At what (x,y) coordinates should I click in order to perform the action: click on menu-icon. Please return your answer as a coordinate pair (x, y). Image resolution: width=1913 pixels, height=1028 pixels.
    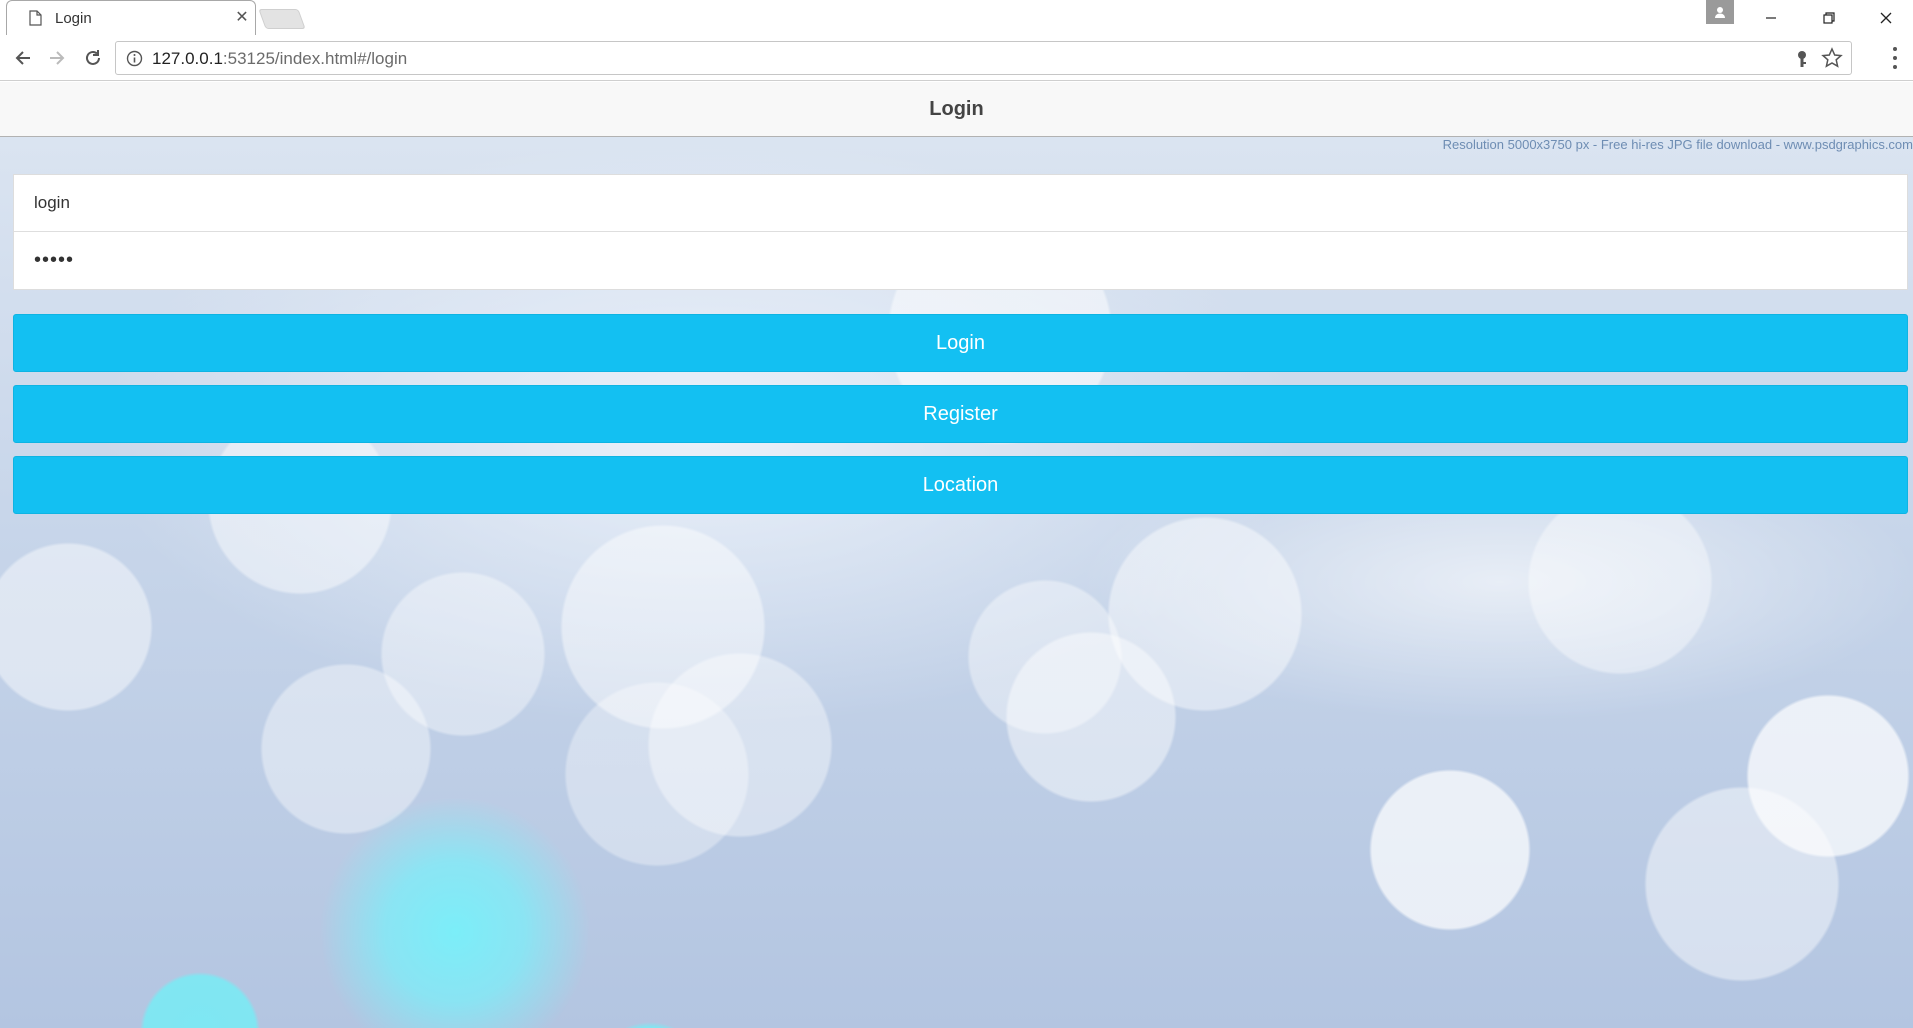
    Looking at the image, I should click on (1895, 58).